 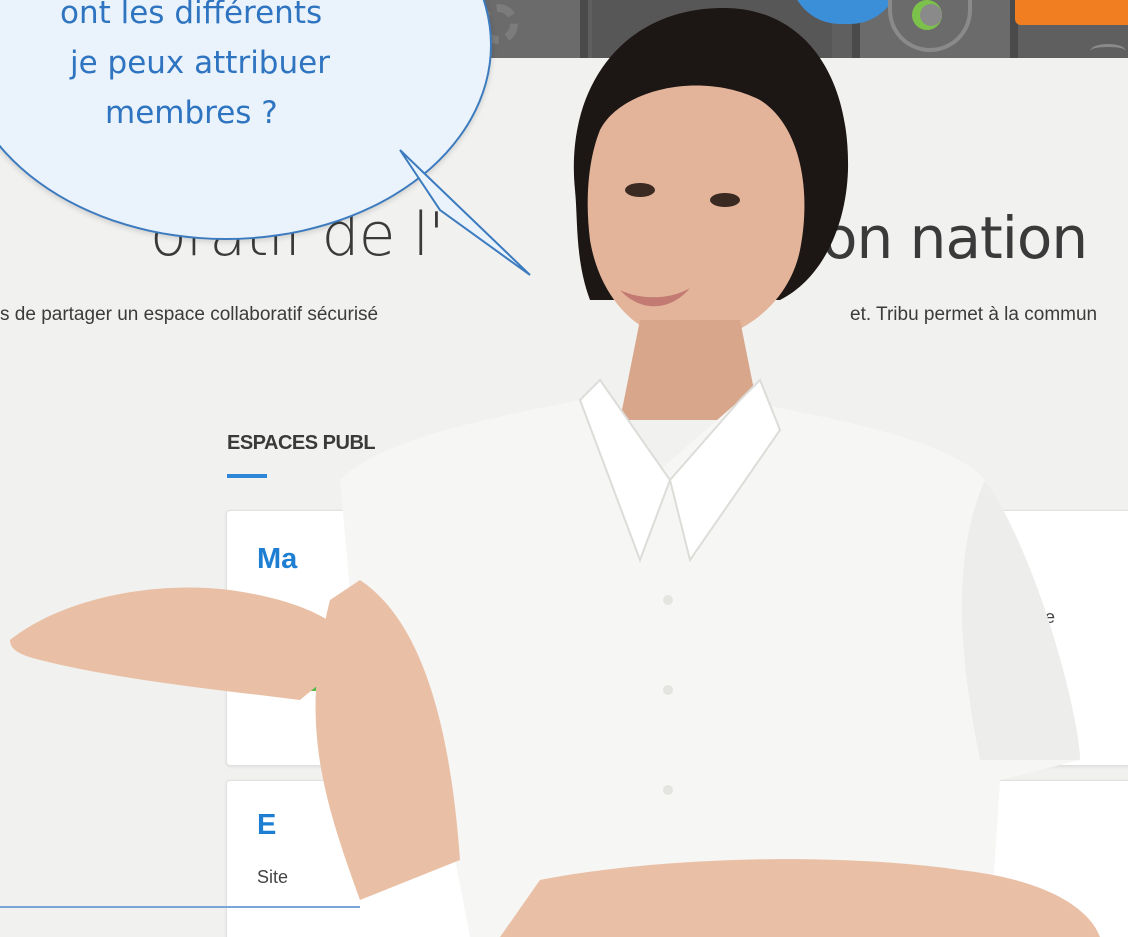 What do you see at coordinates (191, 15) in the screenshot?
I see `speech-line: ont les différents` at bounding box center [191, 15].